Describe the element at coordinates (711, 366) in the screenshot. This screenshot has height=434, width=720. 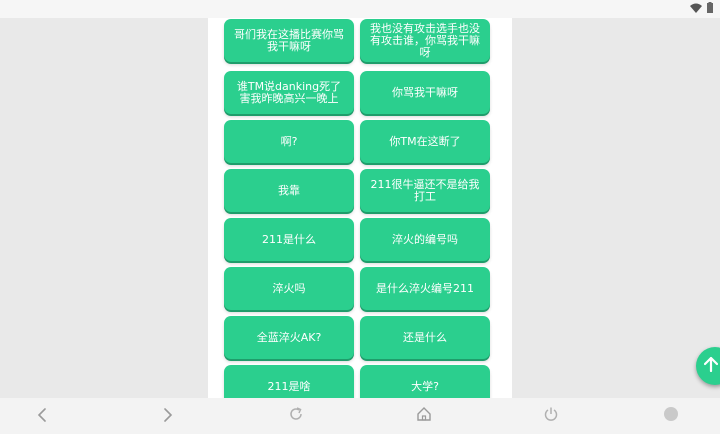
I see `arrow-up-icon` at that location.